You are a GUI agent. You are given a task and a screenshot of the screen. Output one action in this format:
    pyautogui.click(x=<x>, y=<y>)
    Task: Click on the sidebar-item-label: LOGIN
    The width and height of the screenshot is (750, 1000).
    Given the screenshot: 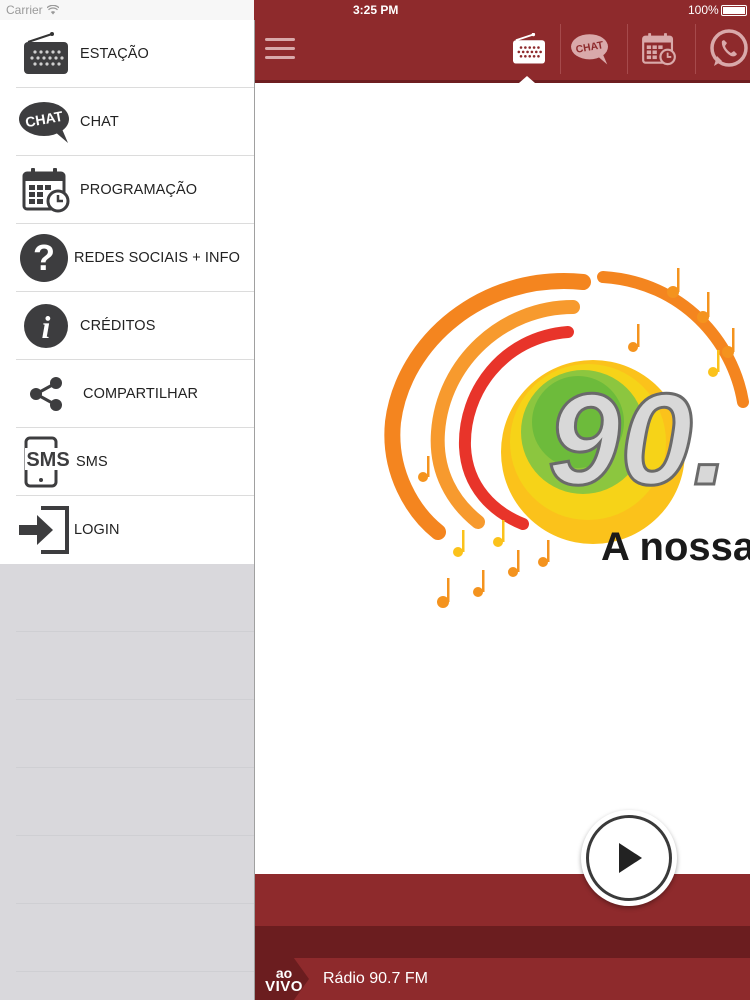 What is the action you would take?
    pyautogui.click(x=97, y=530)
    